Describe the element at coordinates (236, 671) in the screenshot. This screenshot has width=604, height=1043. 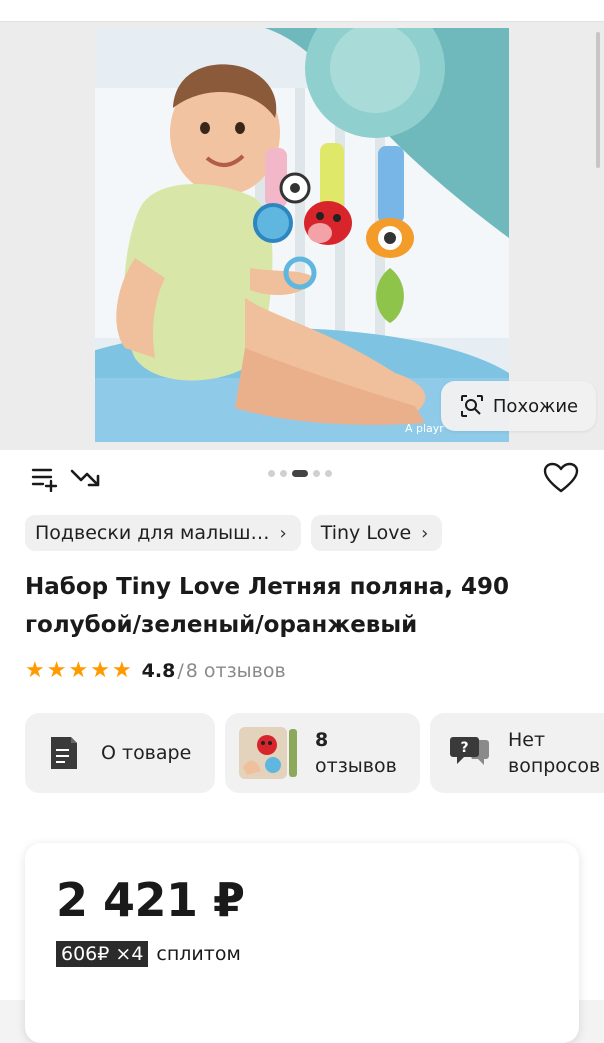
I see `reviews-count-link: 8 отзывов` at that location.